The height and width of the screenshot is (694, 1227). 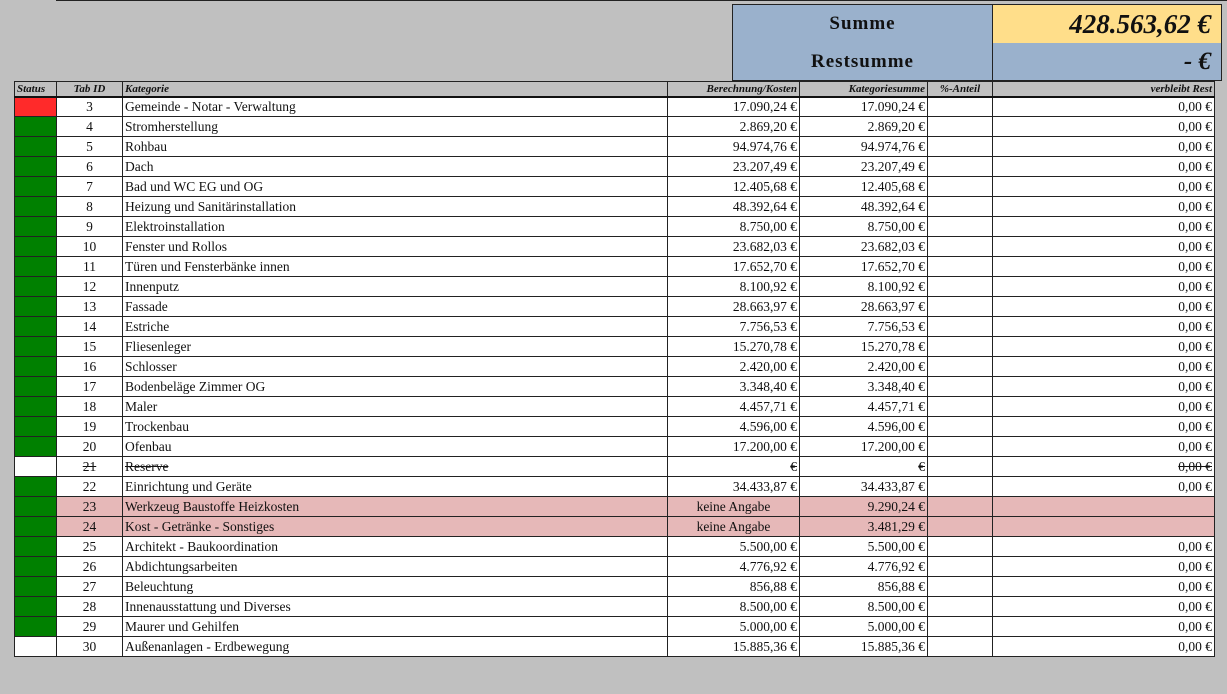 I want to click on kategorie-cell: Rohbau, so click(x=395, y=146).